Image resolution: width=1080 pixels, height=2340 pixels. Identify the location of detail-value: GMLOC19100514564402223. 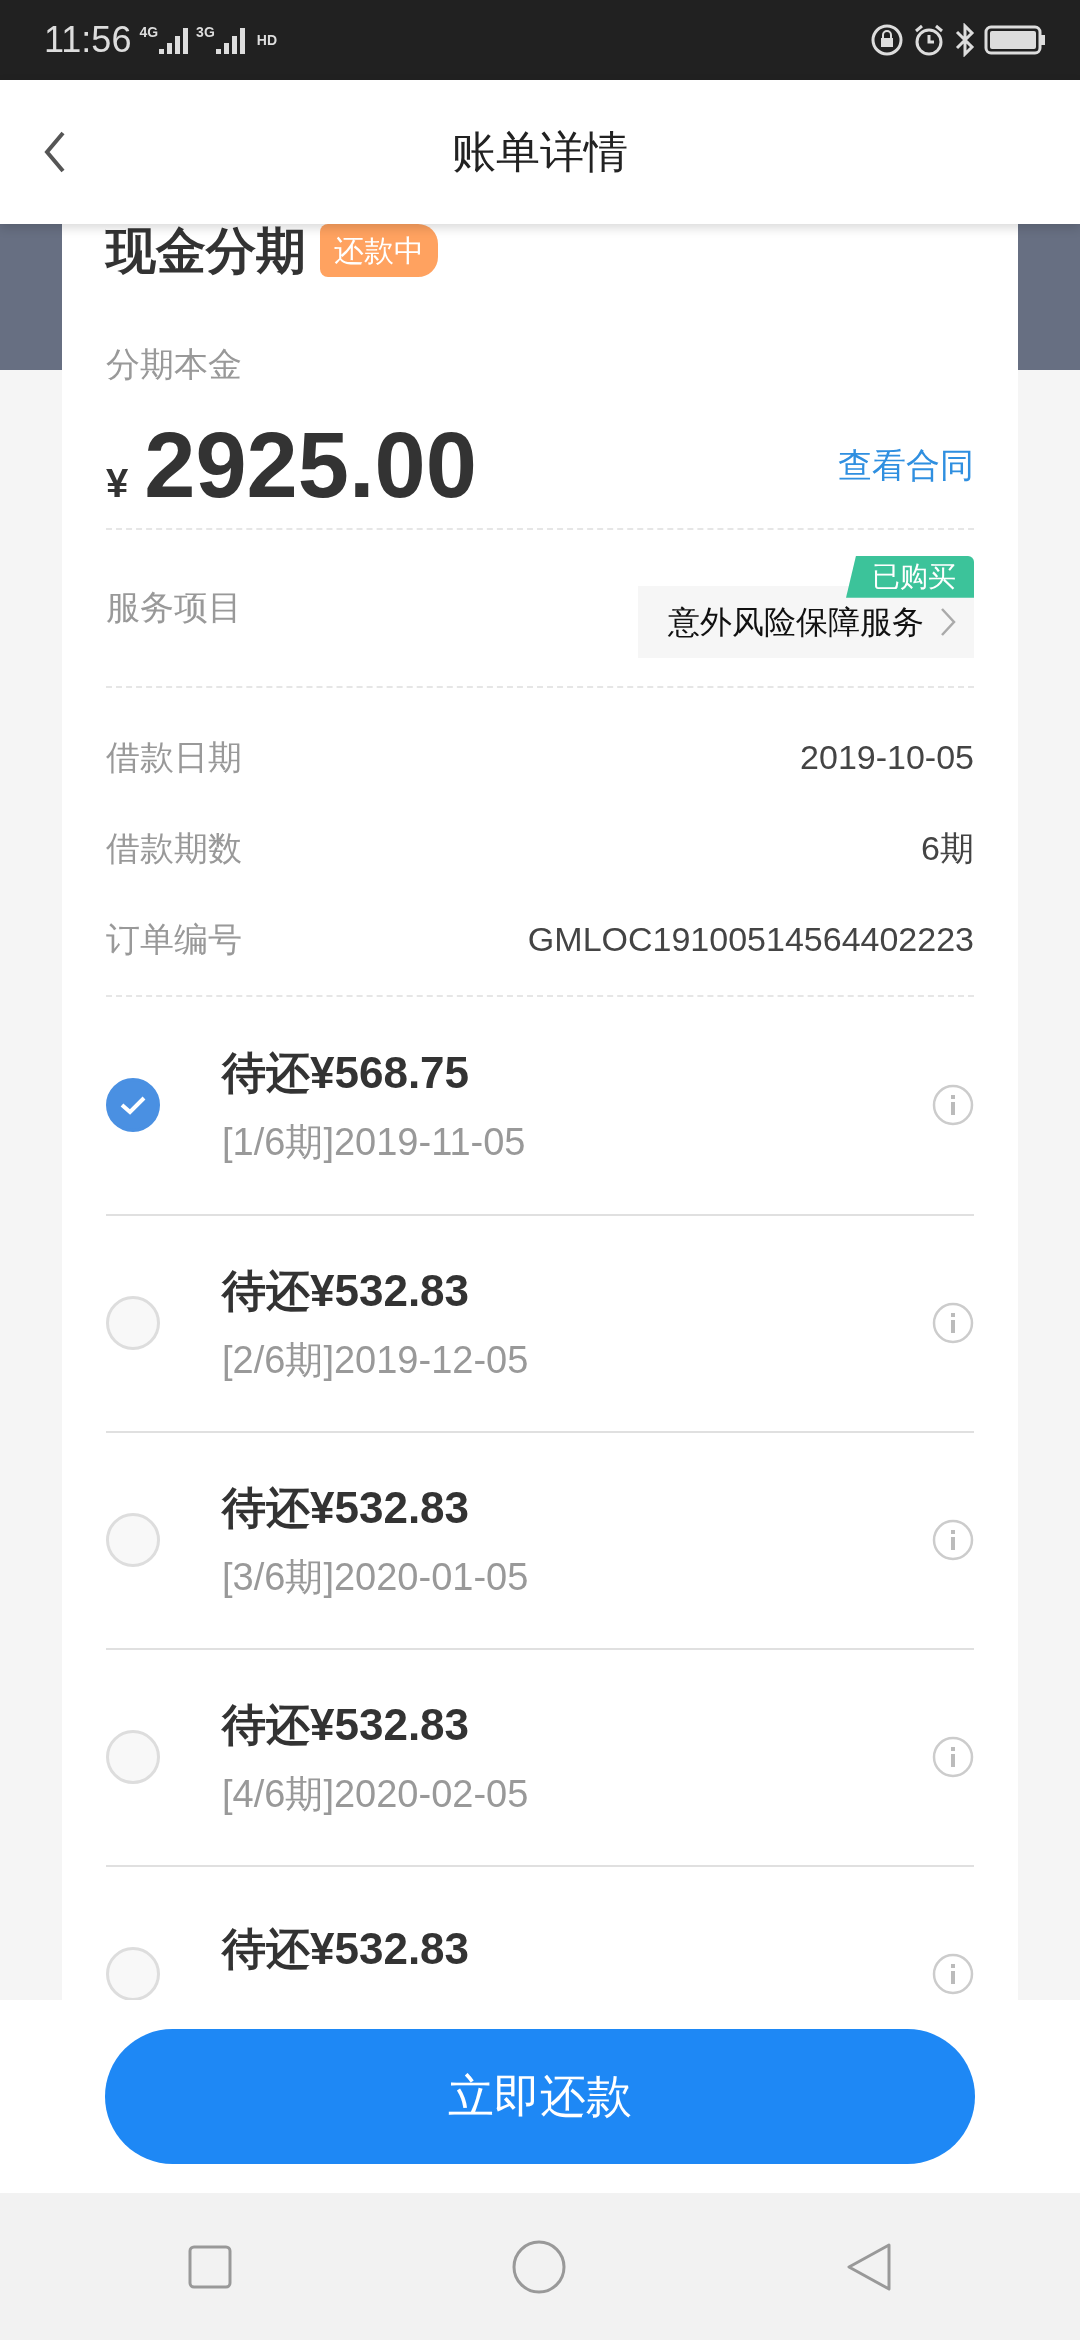
(750, 939).